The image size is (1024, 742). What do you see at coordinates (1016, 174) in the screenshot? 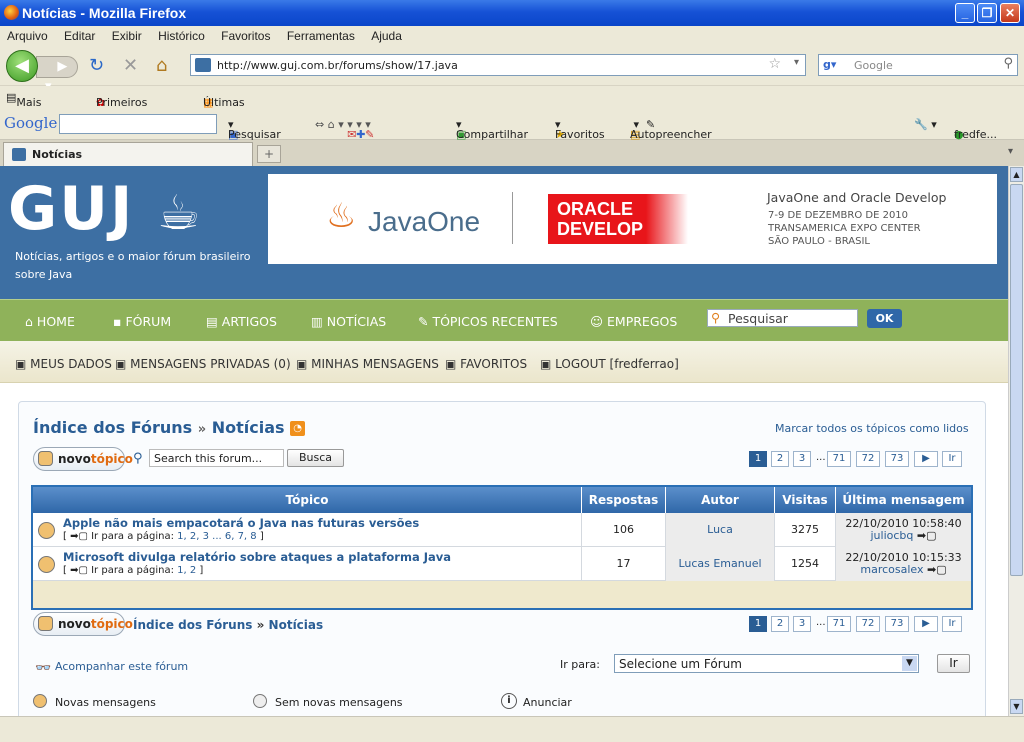
I see `scroll-up-arrow: ▲` at bounding box center [1016, 174].